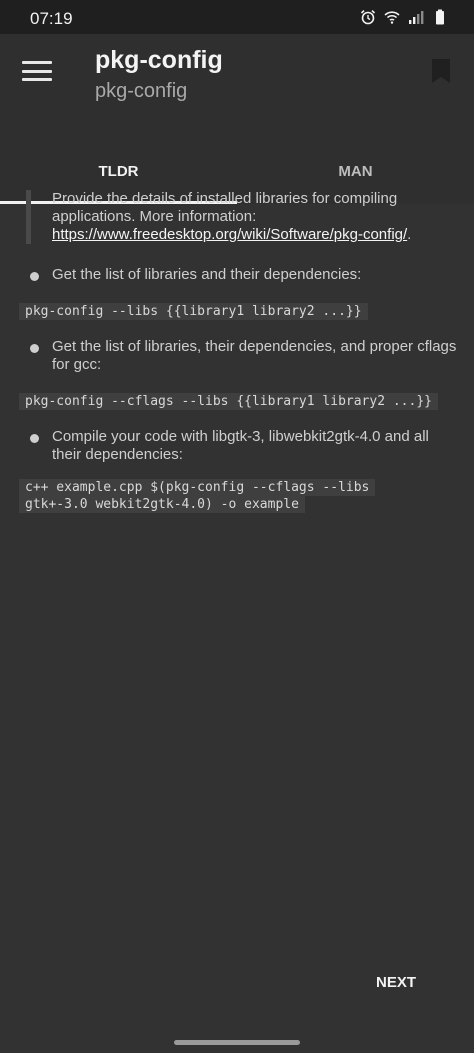 This screenshot has width=474, height=1053. What do you see at coordinates (141, 91) in the screenshot?
I see `page-subtitle: pkg-config` at bounding box center [141, 91].